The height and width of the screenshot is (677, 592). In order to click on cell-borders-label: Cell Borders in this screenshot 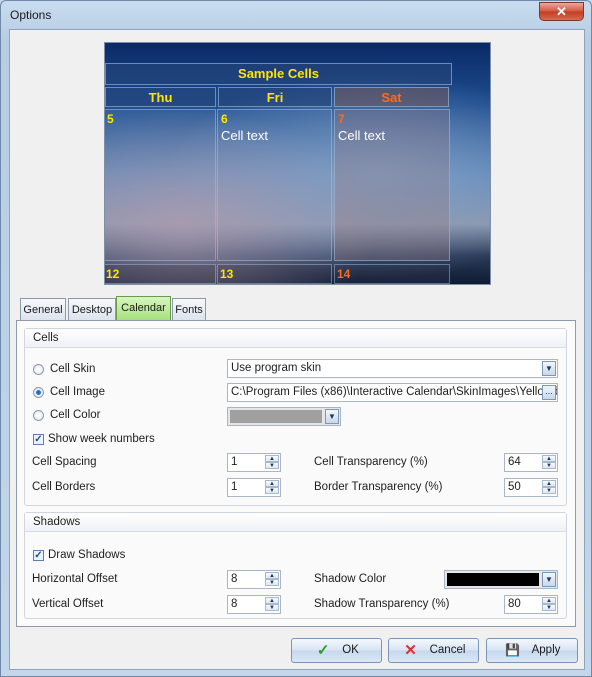, I will do `click(64, 487)`.